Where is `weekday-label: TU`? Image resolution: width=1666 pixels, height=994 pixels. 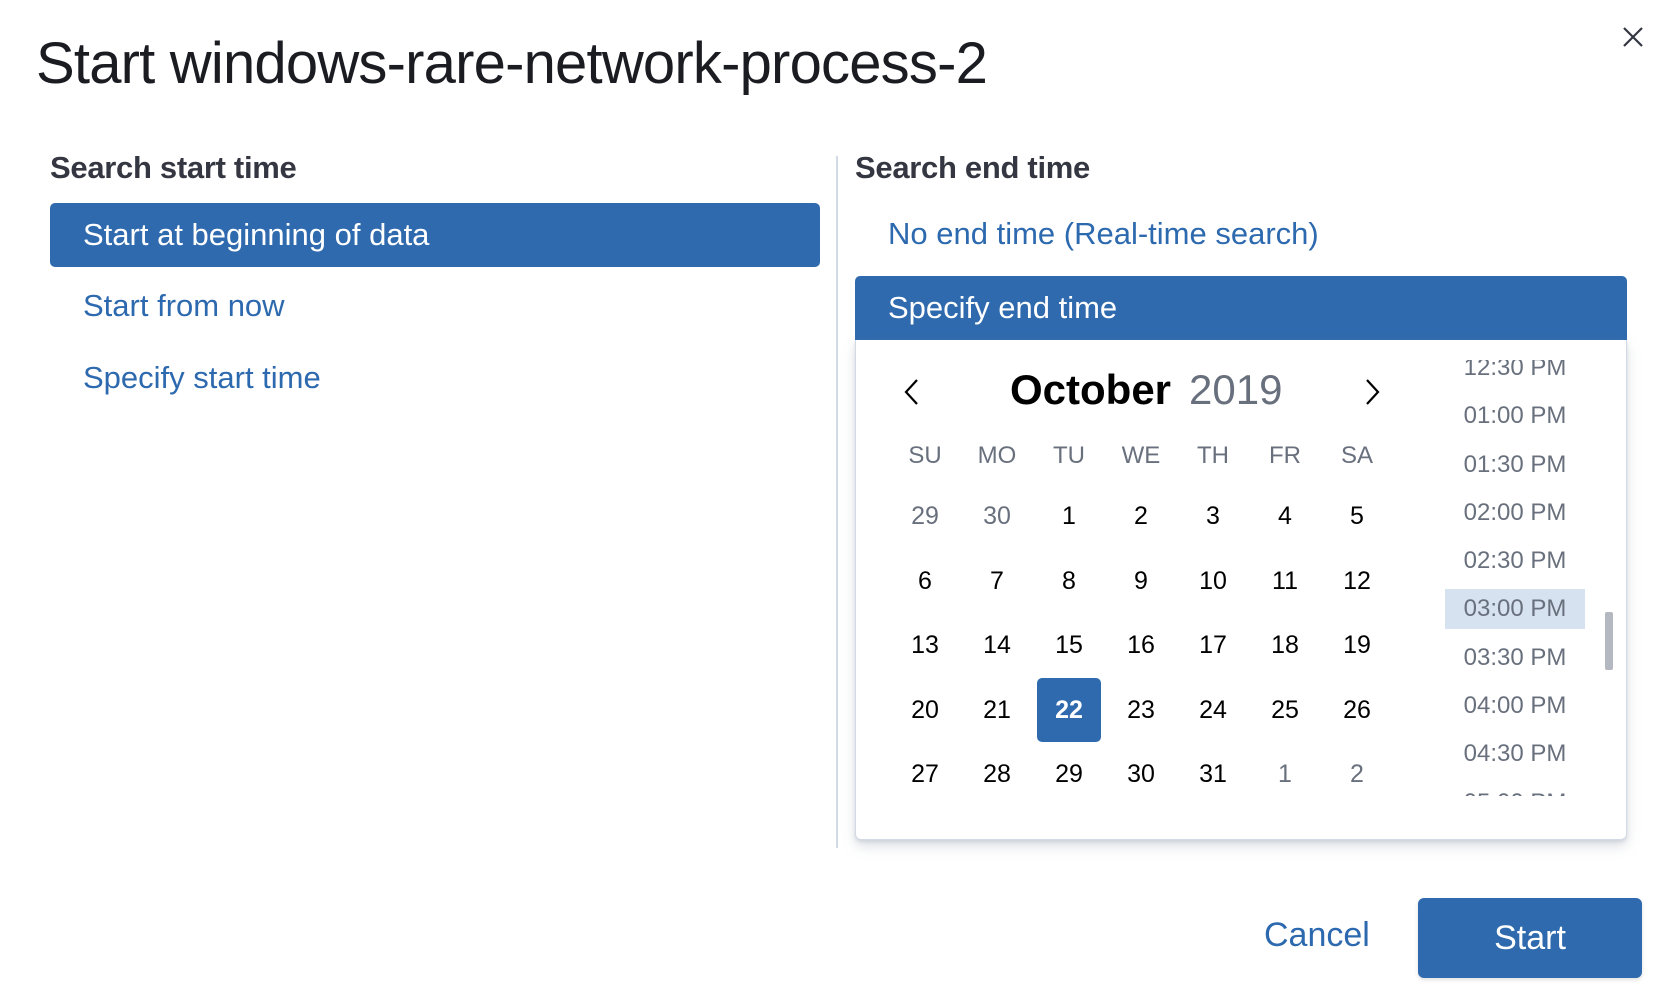 weekday-label: TU is located at coordinates (1069, 455).